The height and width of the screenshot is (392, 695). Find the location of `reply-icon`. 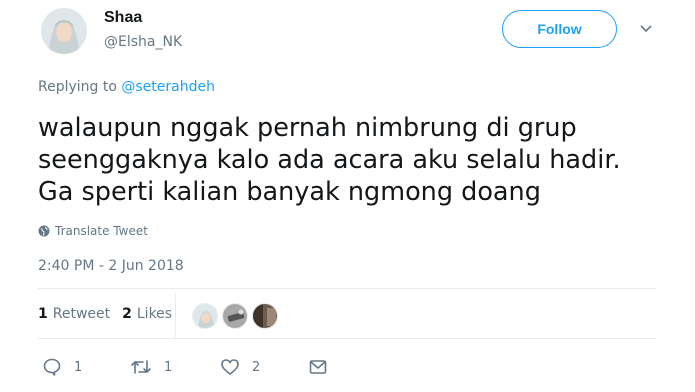

reply-icon is located at coordinates (52, 367).